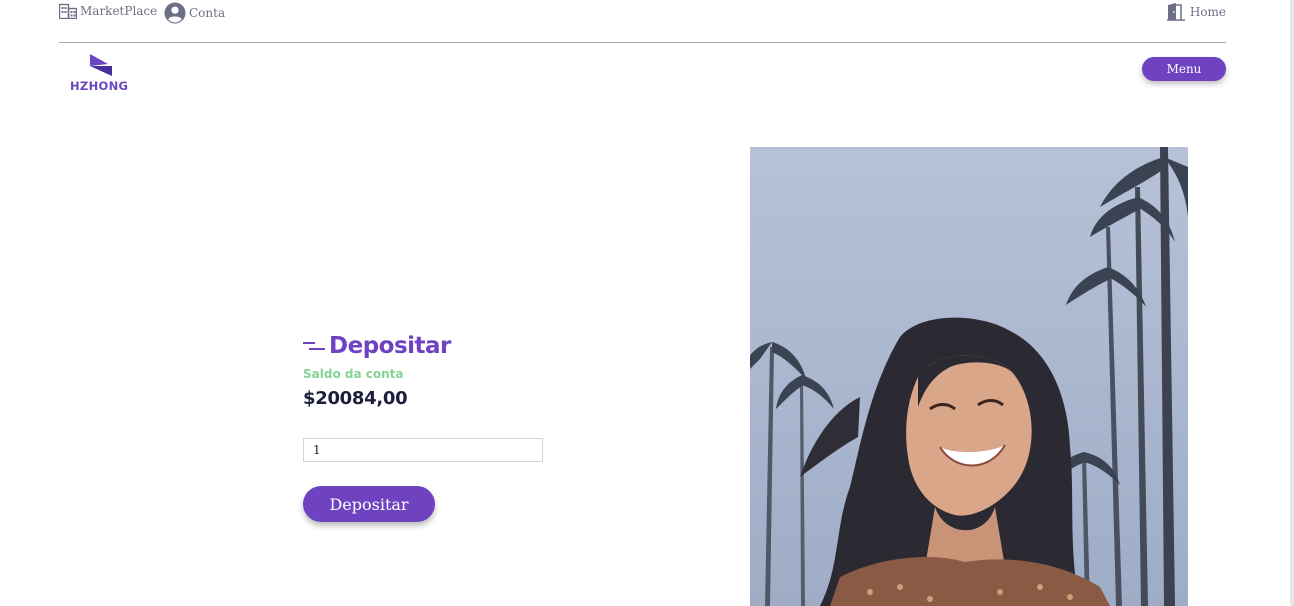 This screenshot has height=606, width=1294. I want to click on deposit-amount-input, so click(423, 450).